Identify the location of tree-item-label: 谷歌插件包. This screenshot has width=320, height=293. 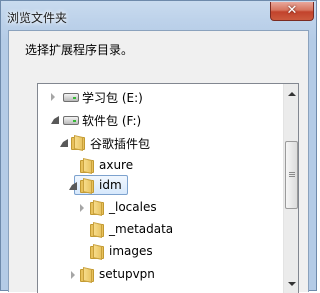
(120, 144).